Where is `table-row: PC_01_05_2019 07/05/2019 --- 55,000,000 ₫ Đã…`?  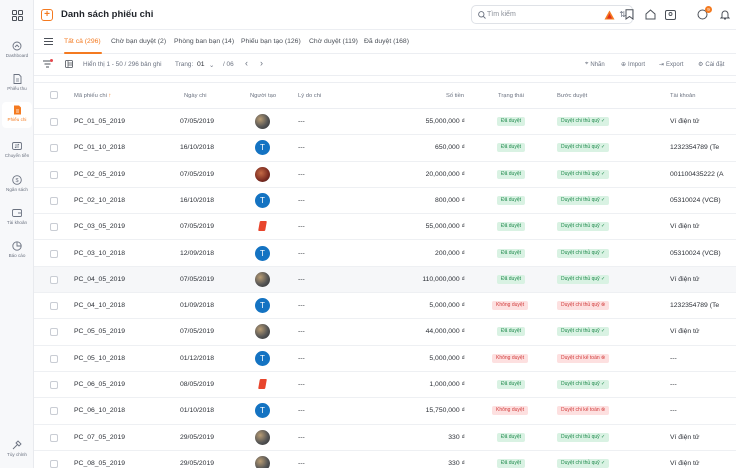
table-row: PC_01_05_2019 07/05/2019 --- 55,000,000 ₫ Đã… is located at coordinates (385, 122).